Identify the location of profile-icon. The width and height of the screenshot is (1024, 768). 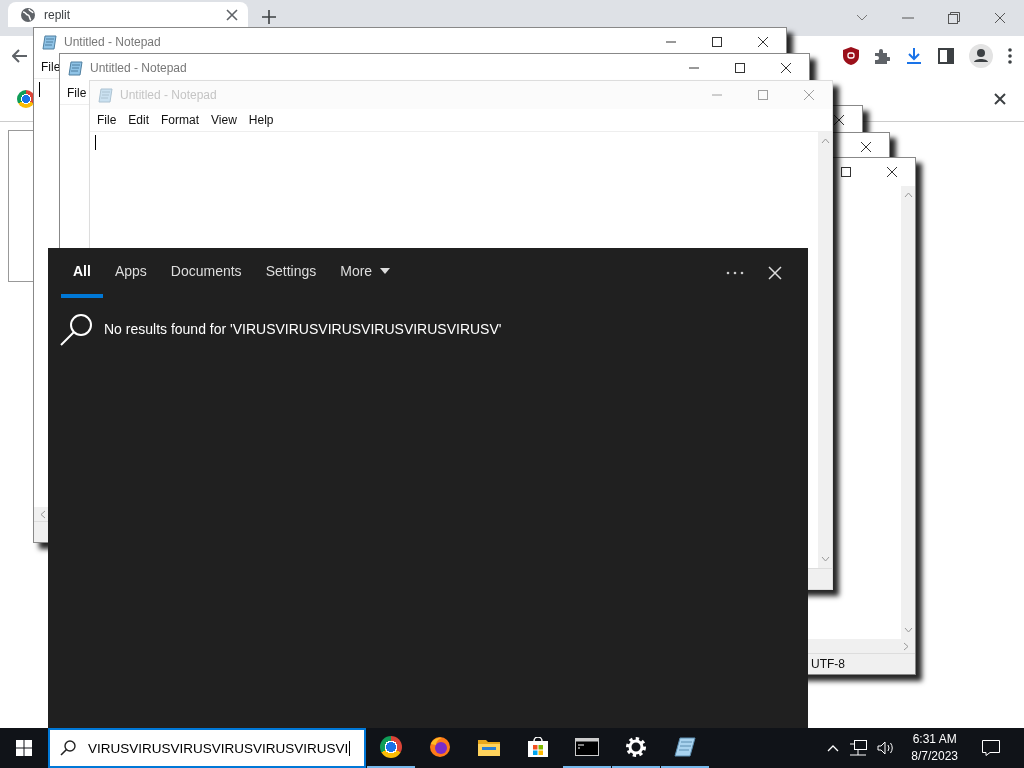
(981, 56).